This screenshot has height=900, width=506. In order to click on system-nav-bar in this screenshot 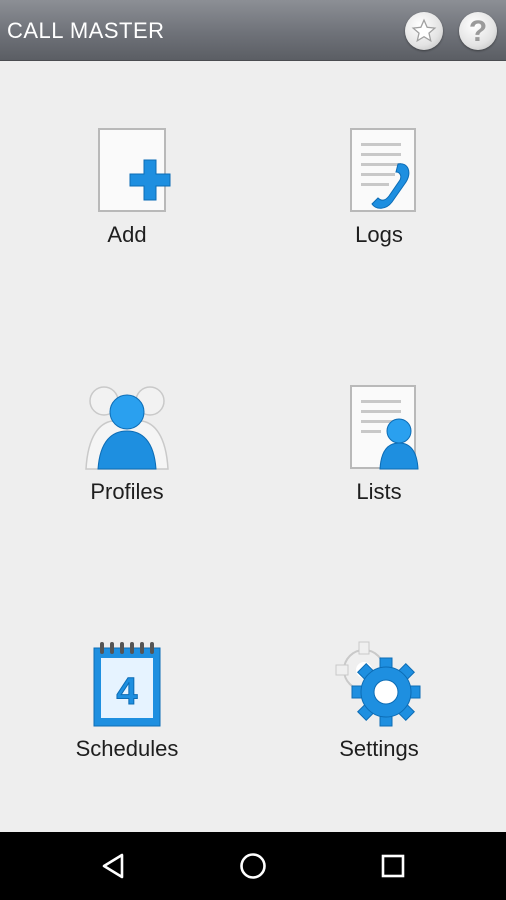, I will do `click(253, 866)`.